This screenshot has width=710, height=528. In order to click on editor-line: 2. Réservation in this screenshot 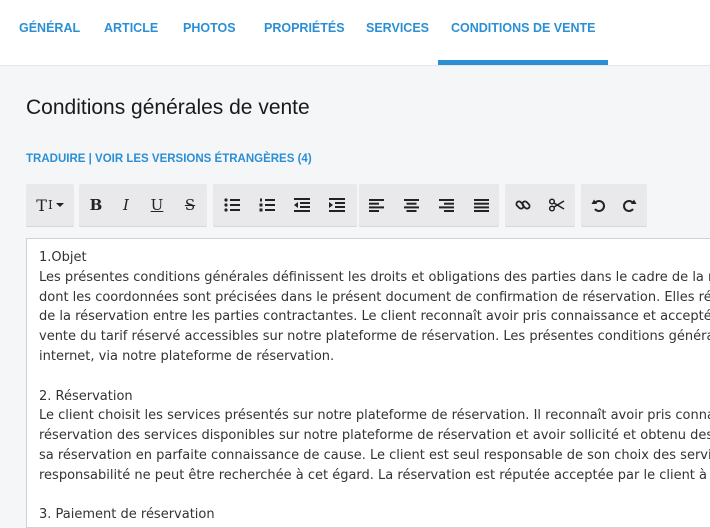, I will do `click(86, 396)`.